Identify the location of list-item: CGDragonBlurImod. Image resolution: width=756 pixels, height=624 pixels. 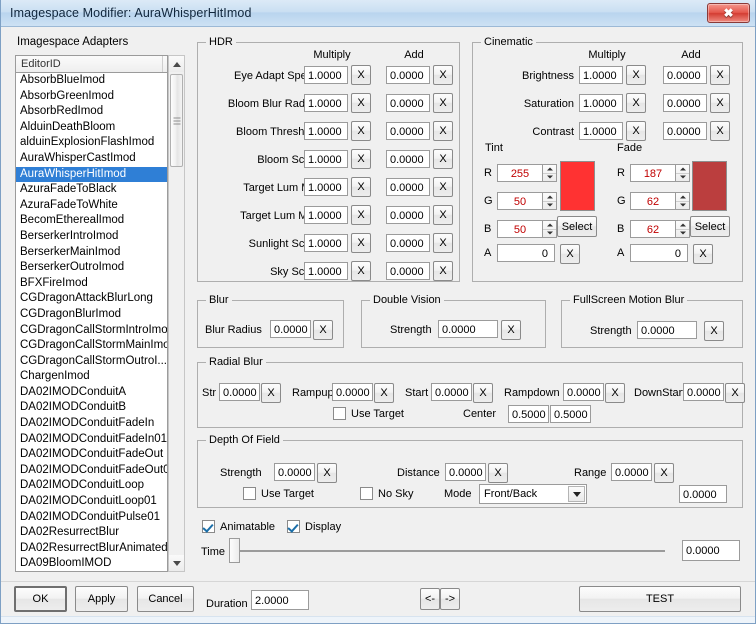
(91, 315).